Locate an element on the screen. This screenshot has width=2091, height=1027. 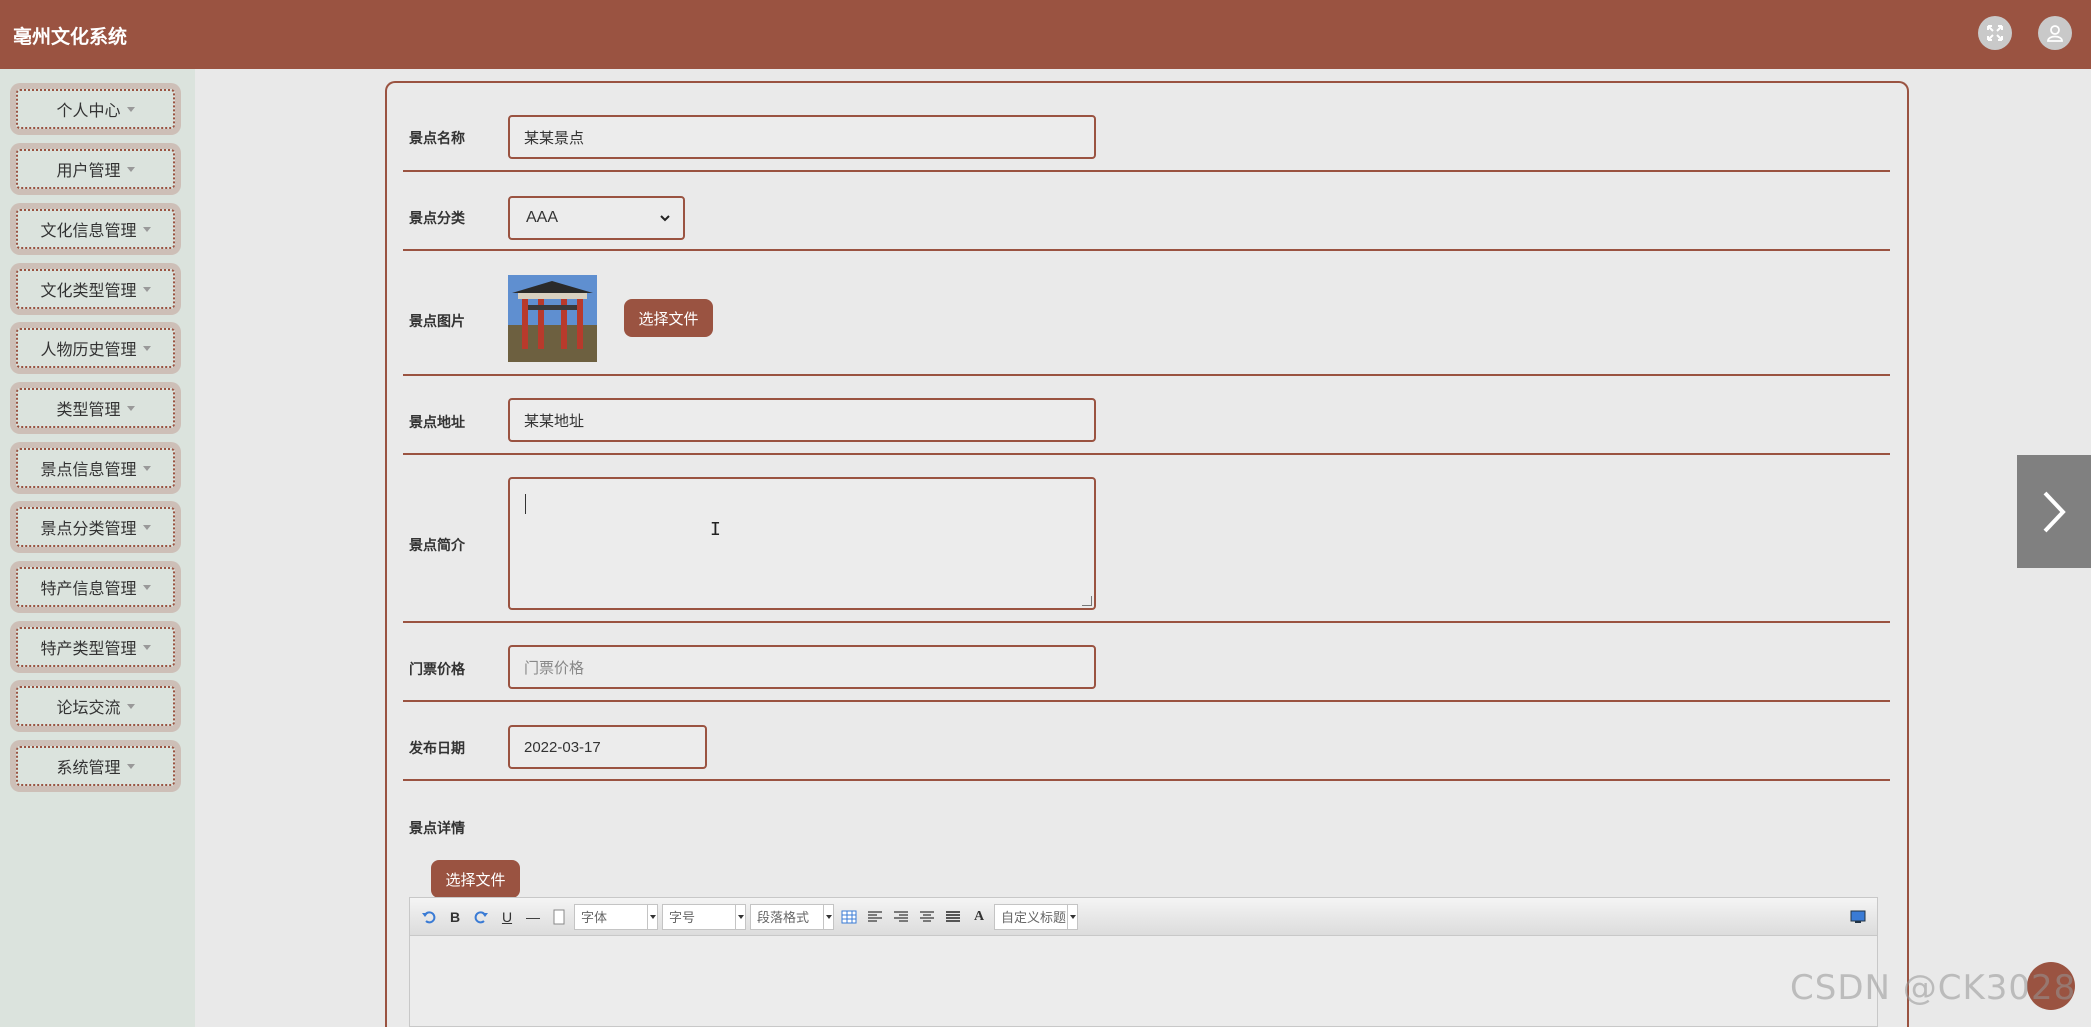
user-icon is located at coordinates (2055, 33).